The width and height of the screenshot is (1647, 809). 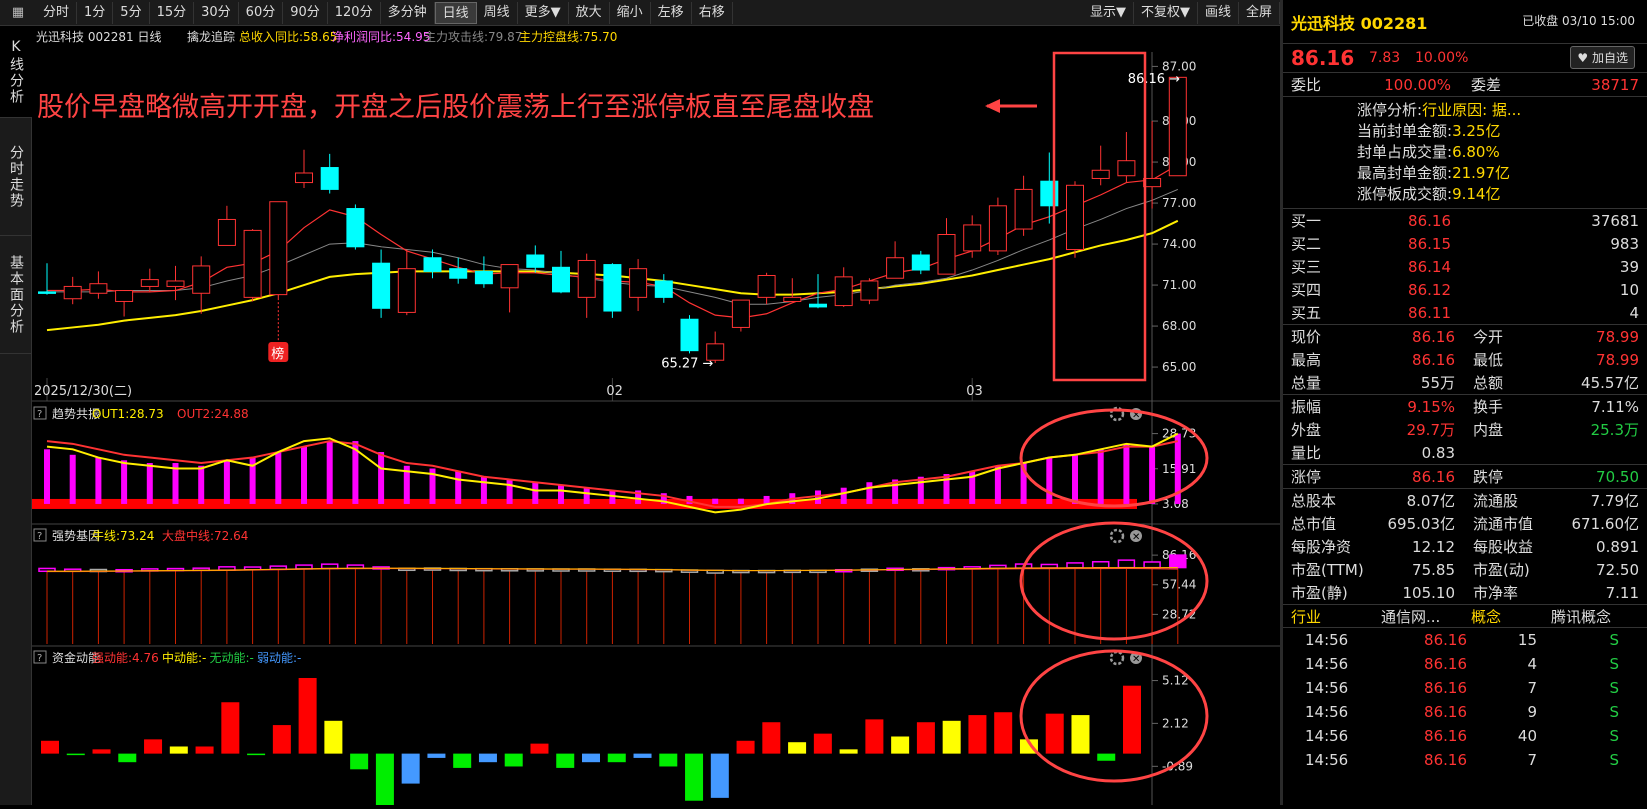 I want to click on period-button: 多分钟, so click(x=408, y=12).